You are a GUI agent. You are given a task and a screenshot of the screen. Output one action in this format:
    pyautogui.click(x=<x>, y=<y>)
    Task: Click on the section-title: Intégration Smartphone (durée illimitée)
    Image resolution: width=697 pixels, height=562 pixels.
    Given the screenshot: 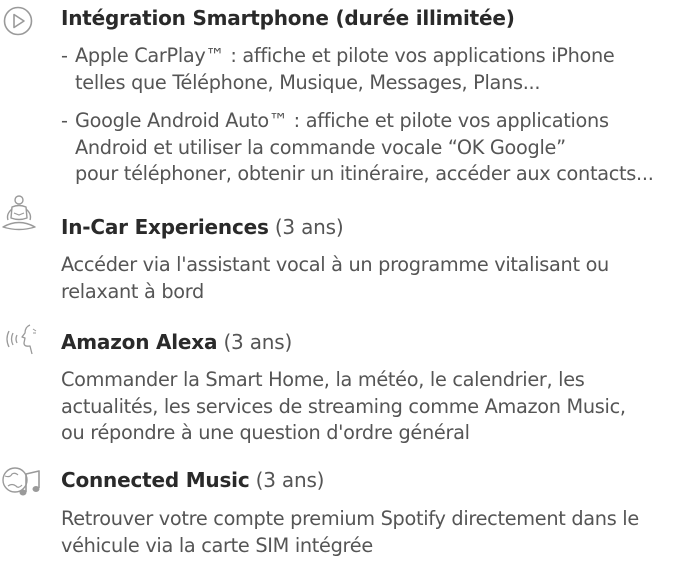 What is the action you would take?
    pyautogui.click(x=288, y=18)
    